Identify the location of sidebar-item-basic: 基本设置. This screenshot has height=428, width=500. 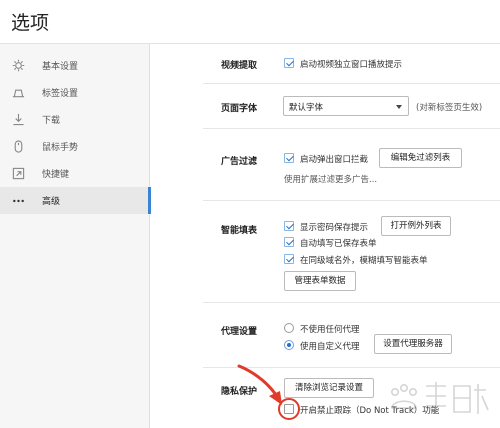
(75, 65).